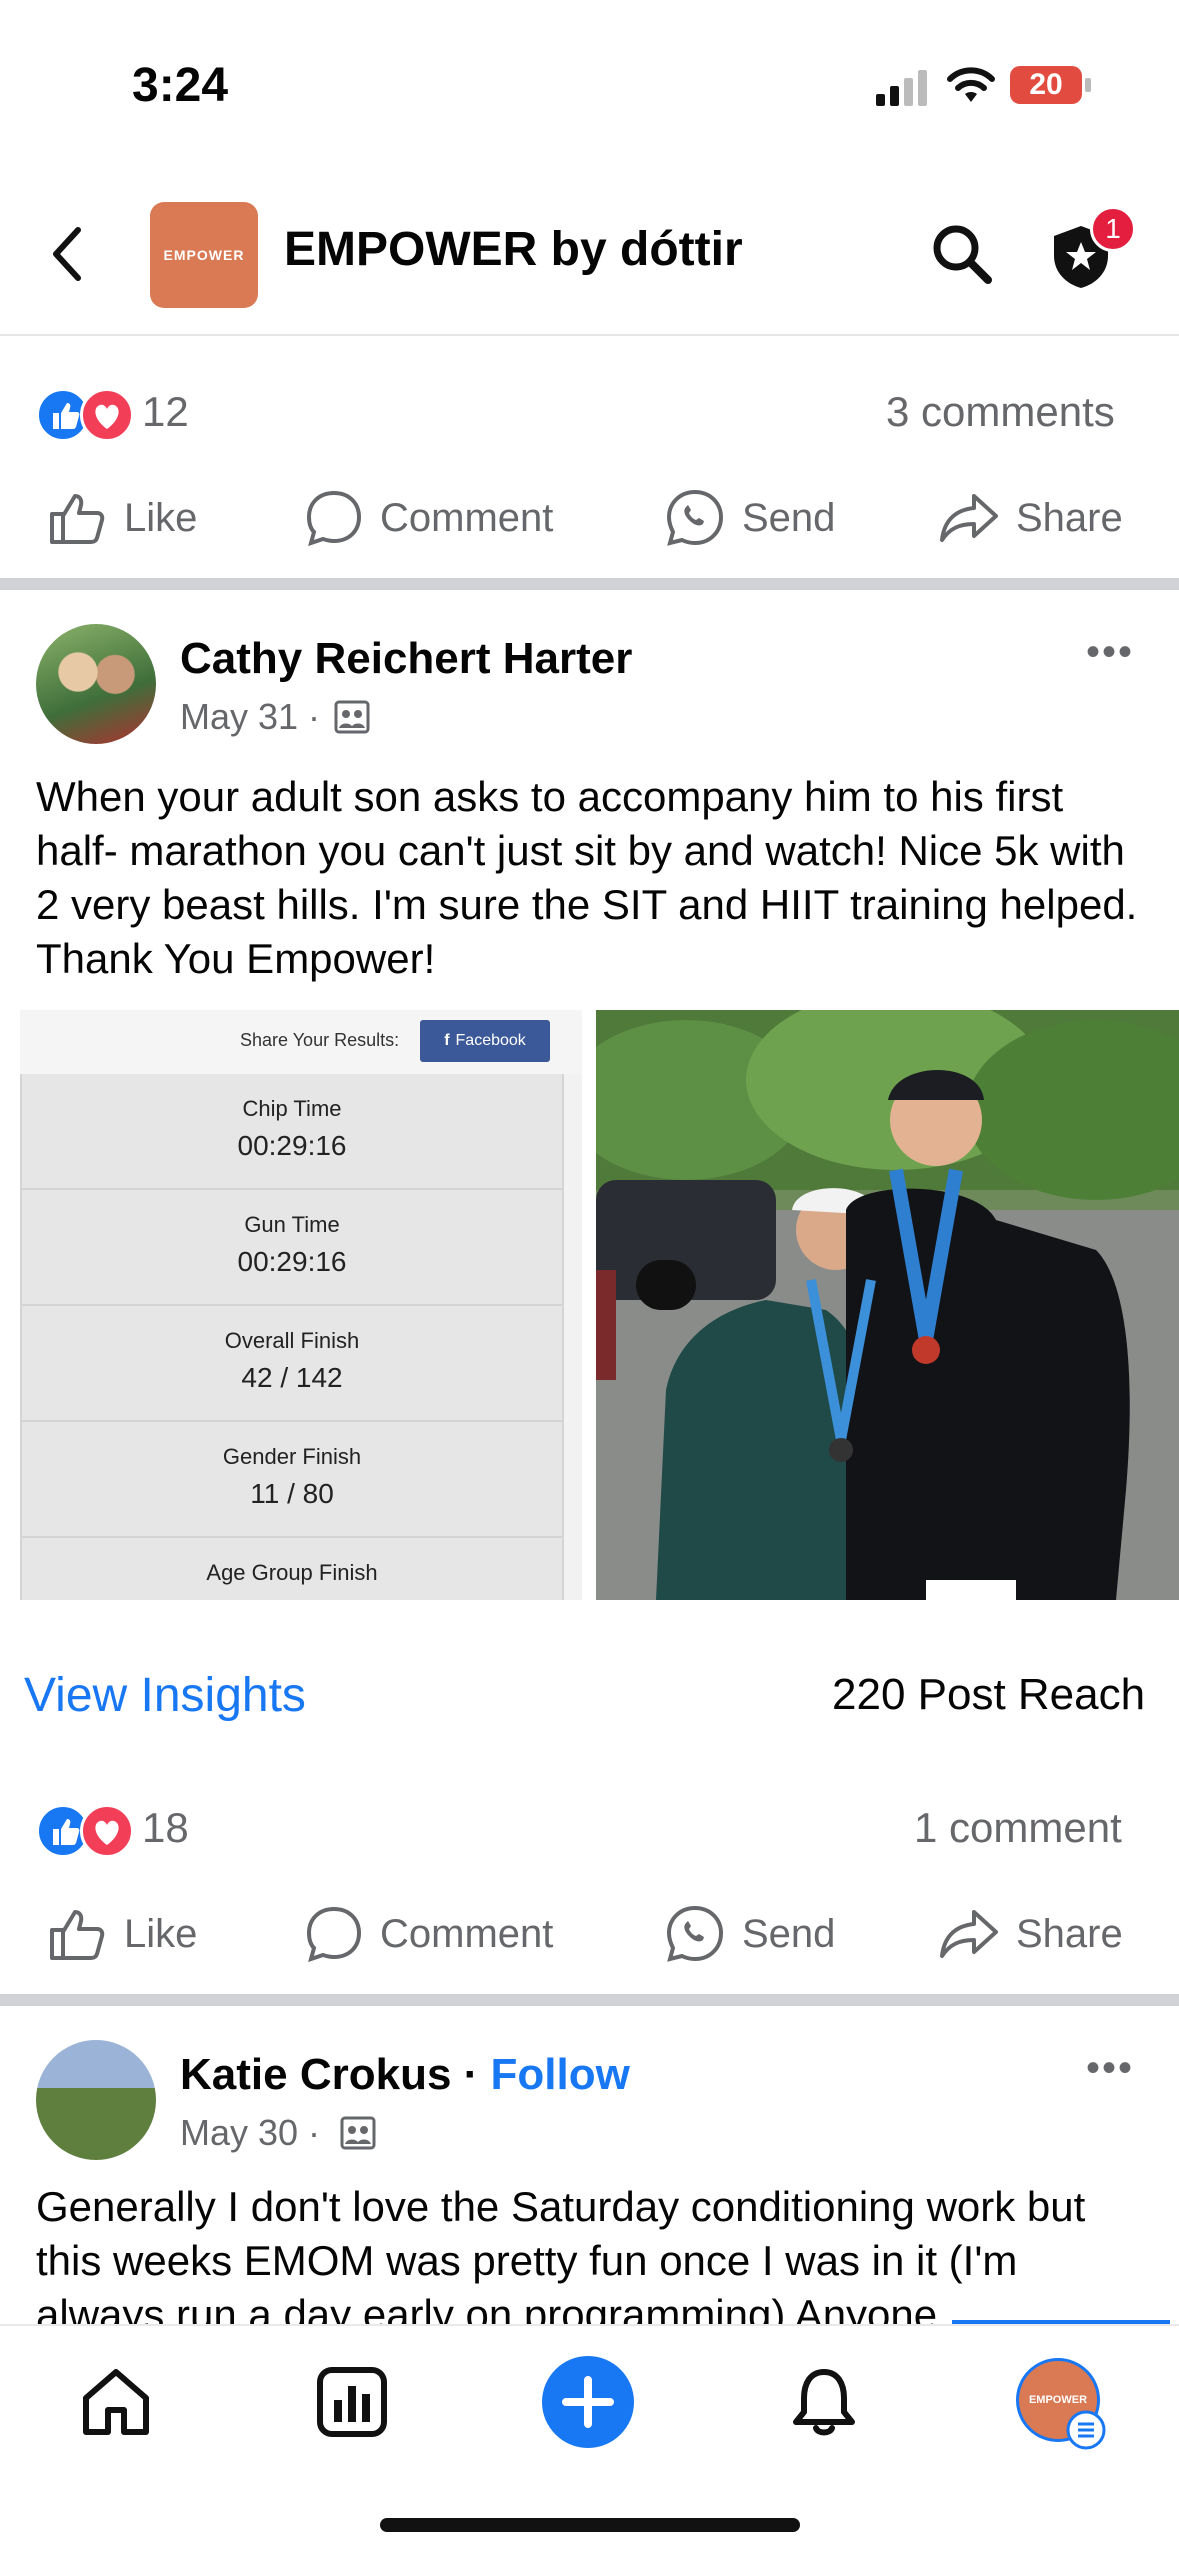  Describe the element at coordinates (1086, 2430) in the screenshot. I see `menu-icon` at that location.